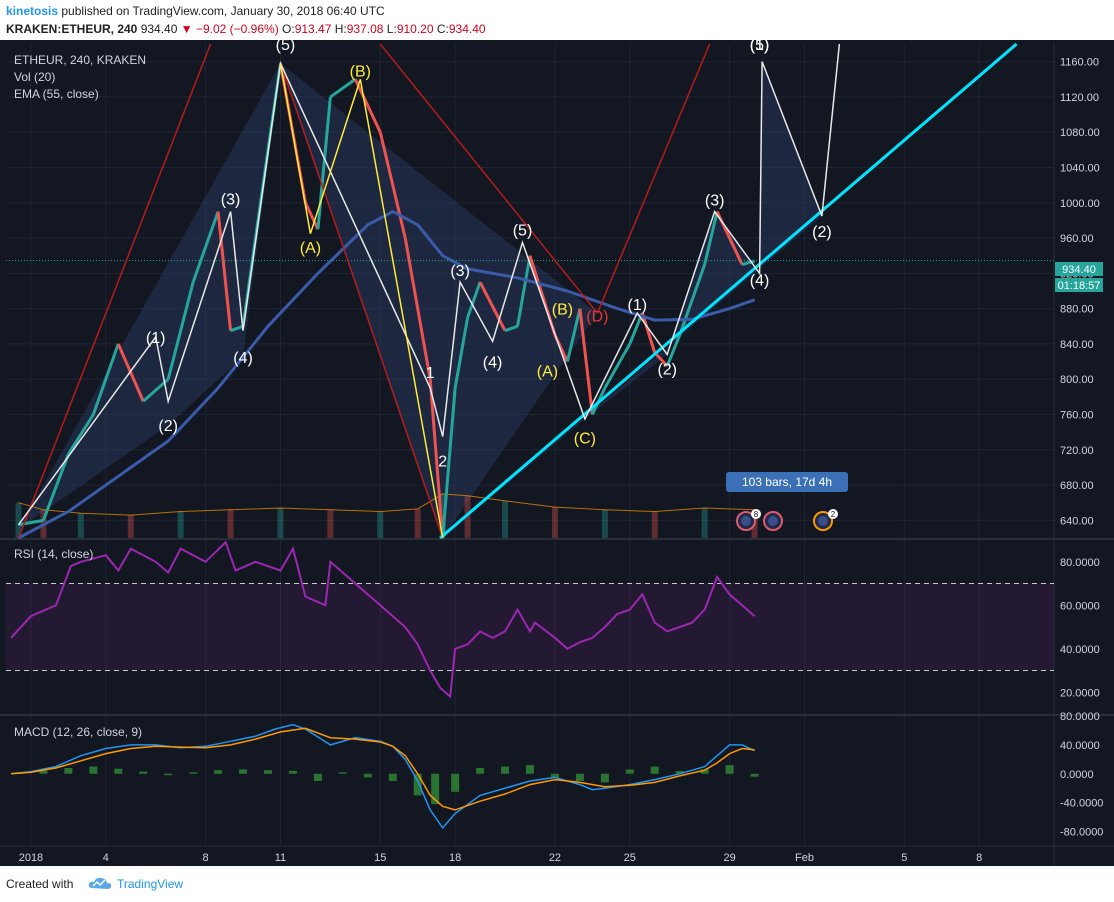 This screenshot has width=1114, height=902. Describe the element at coordinates (557, 884) in the screenshot. I see `footer: Created with TradingView` at that location.